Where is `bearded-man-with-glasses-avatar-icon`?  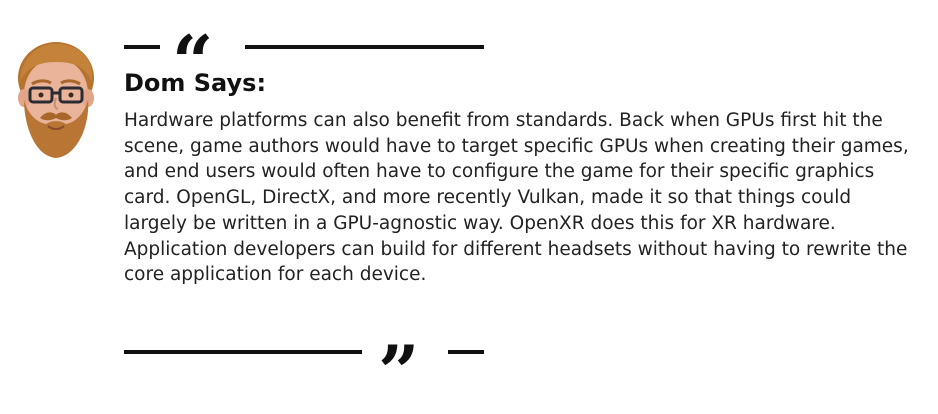
bearded-man-with-glasses-avatar-icon is located at coordinates (56, 100).